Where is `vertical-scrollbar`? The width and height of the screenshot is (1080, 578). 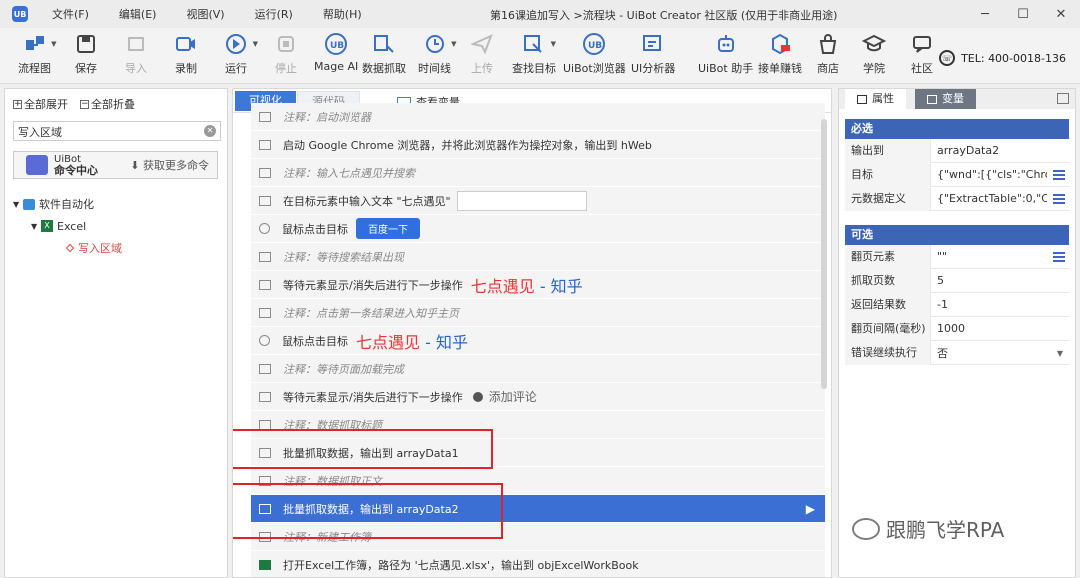
vertical-scrollbar is located at coordinates (824, 254).